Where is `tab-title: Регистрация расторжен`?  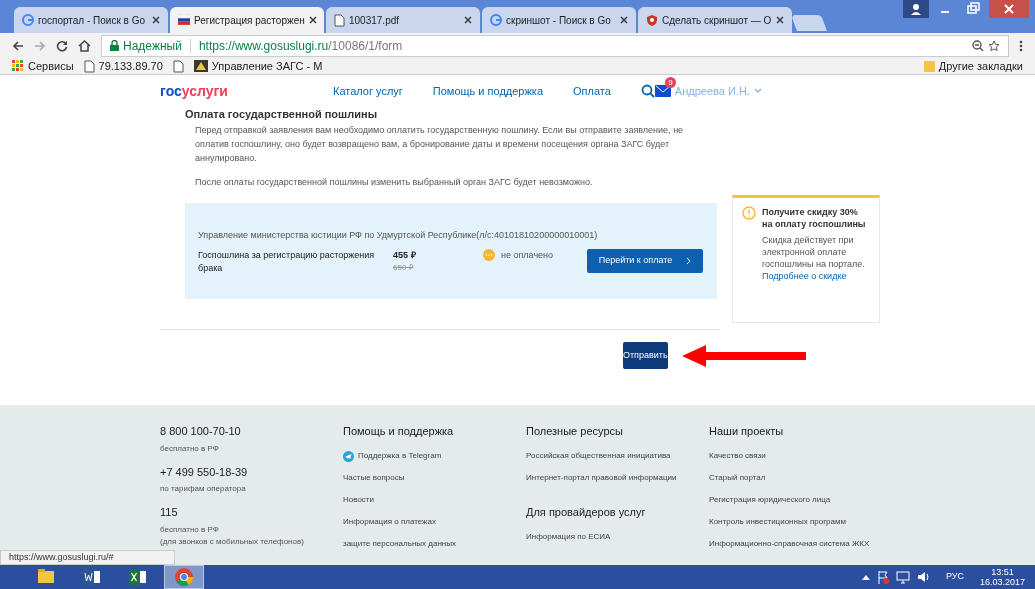 tab-title: Регистрация расторжен is located at coordinates (249, 20).